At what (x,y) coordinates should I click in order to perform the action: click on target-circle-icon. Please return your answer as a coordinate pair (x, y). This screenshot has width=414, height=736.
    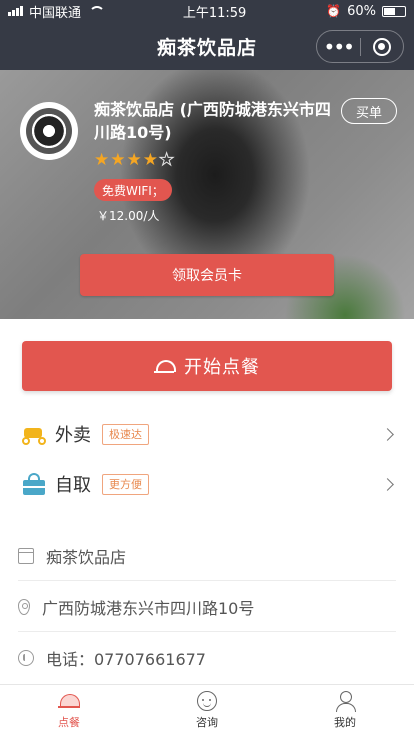
    Looking at the image, I should click on (382, 46).